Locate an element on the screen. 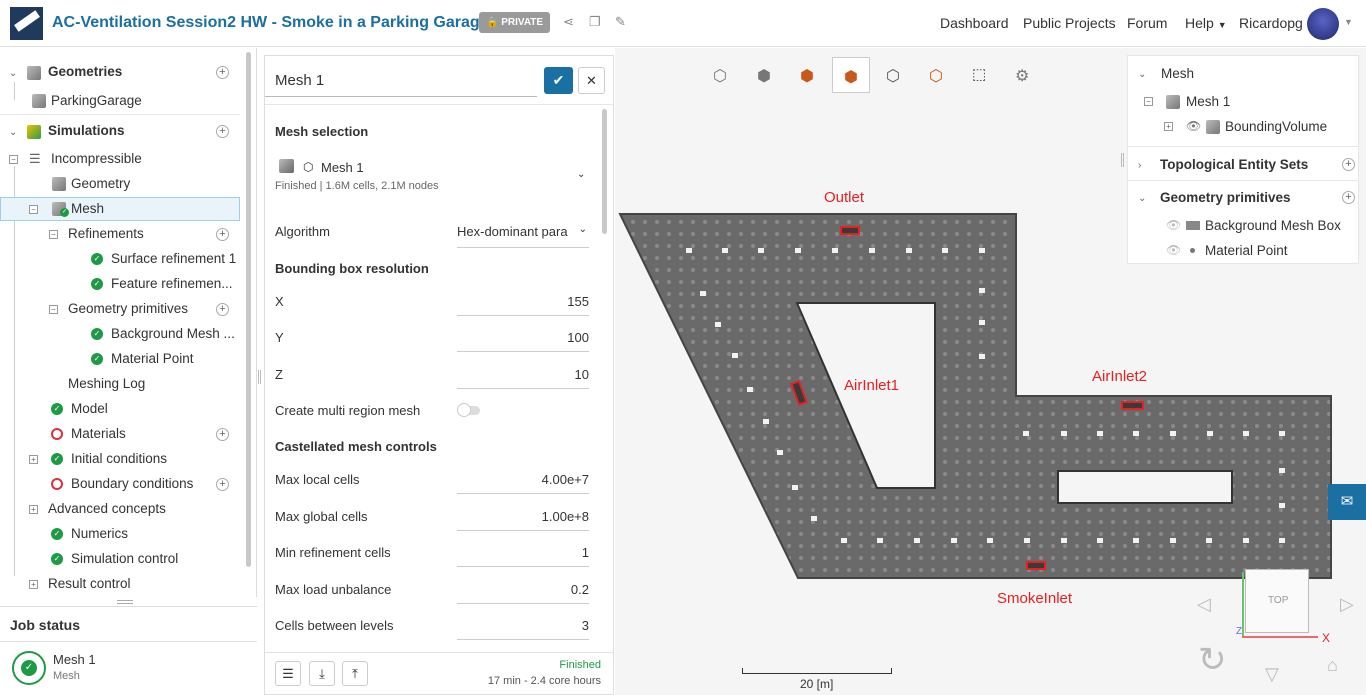  rotate-down-icon: ▽ is located at coordinates (1272, 674).